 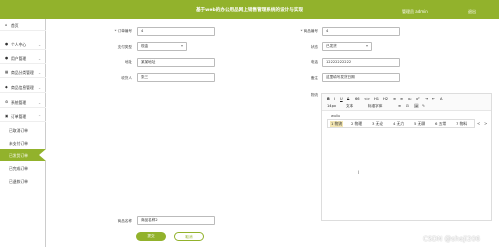 What do you see at coordinates (124, 221) in the screenshot?
I see `product-name-label: 商品名称` at bounding box center [124, 221].